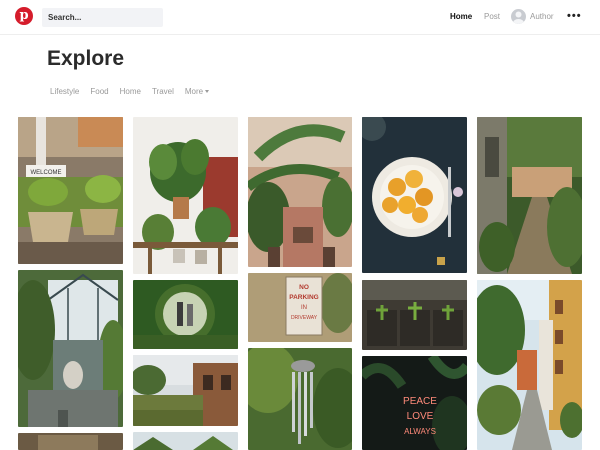 The height and width of the screenshot is (450, 600). I want to click on sign-text-driveway: DRIVEWAY, so click(304, 318).